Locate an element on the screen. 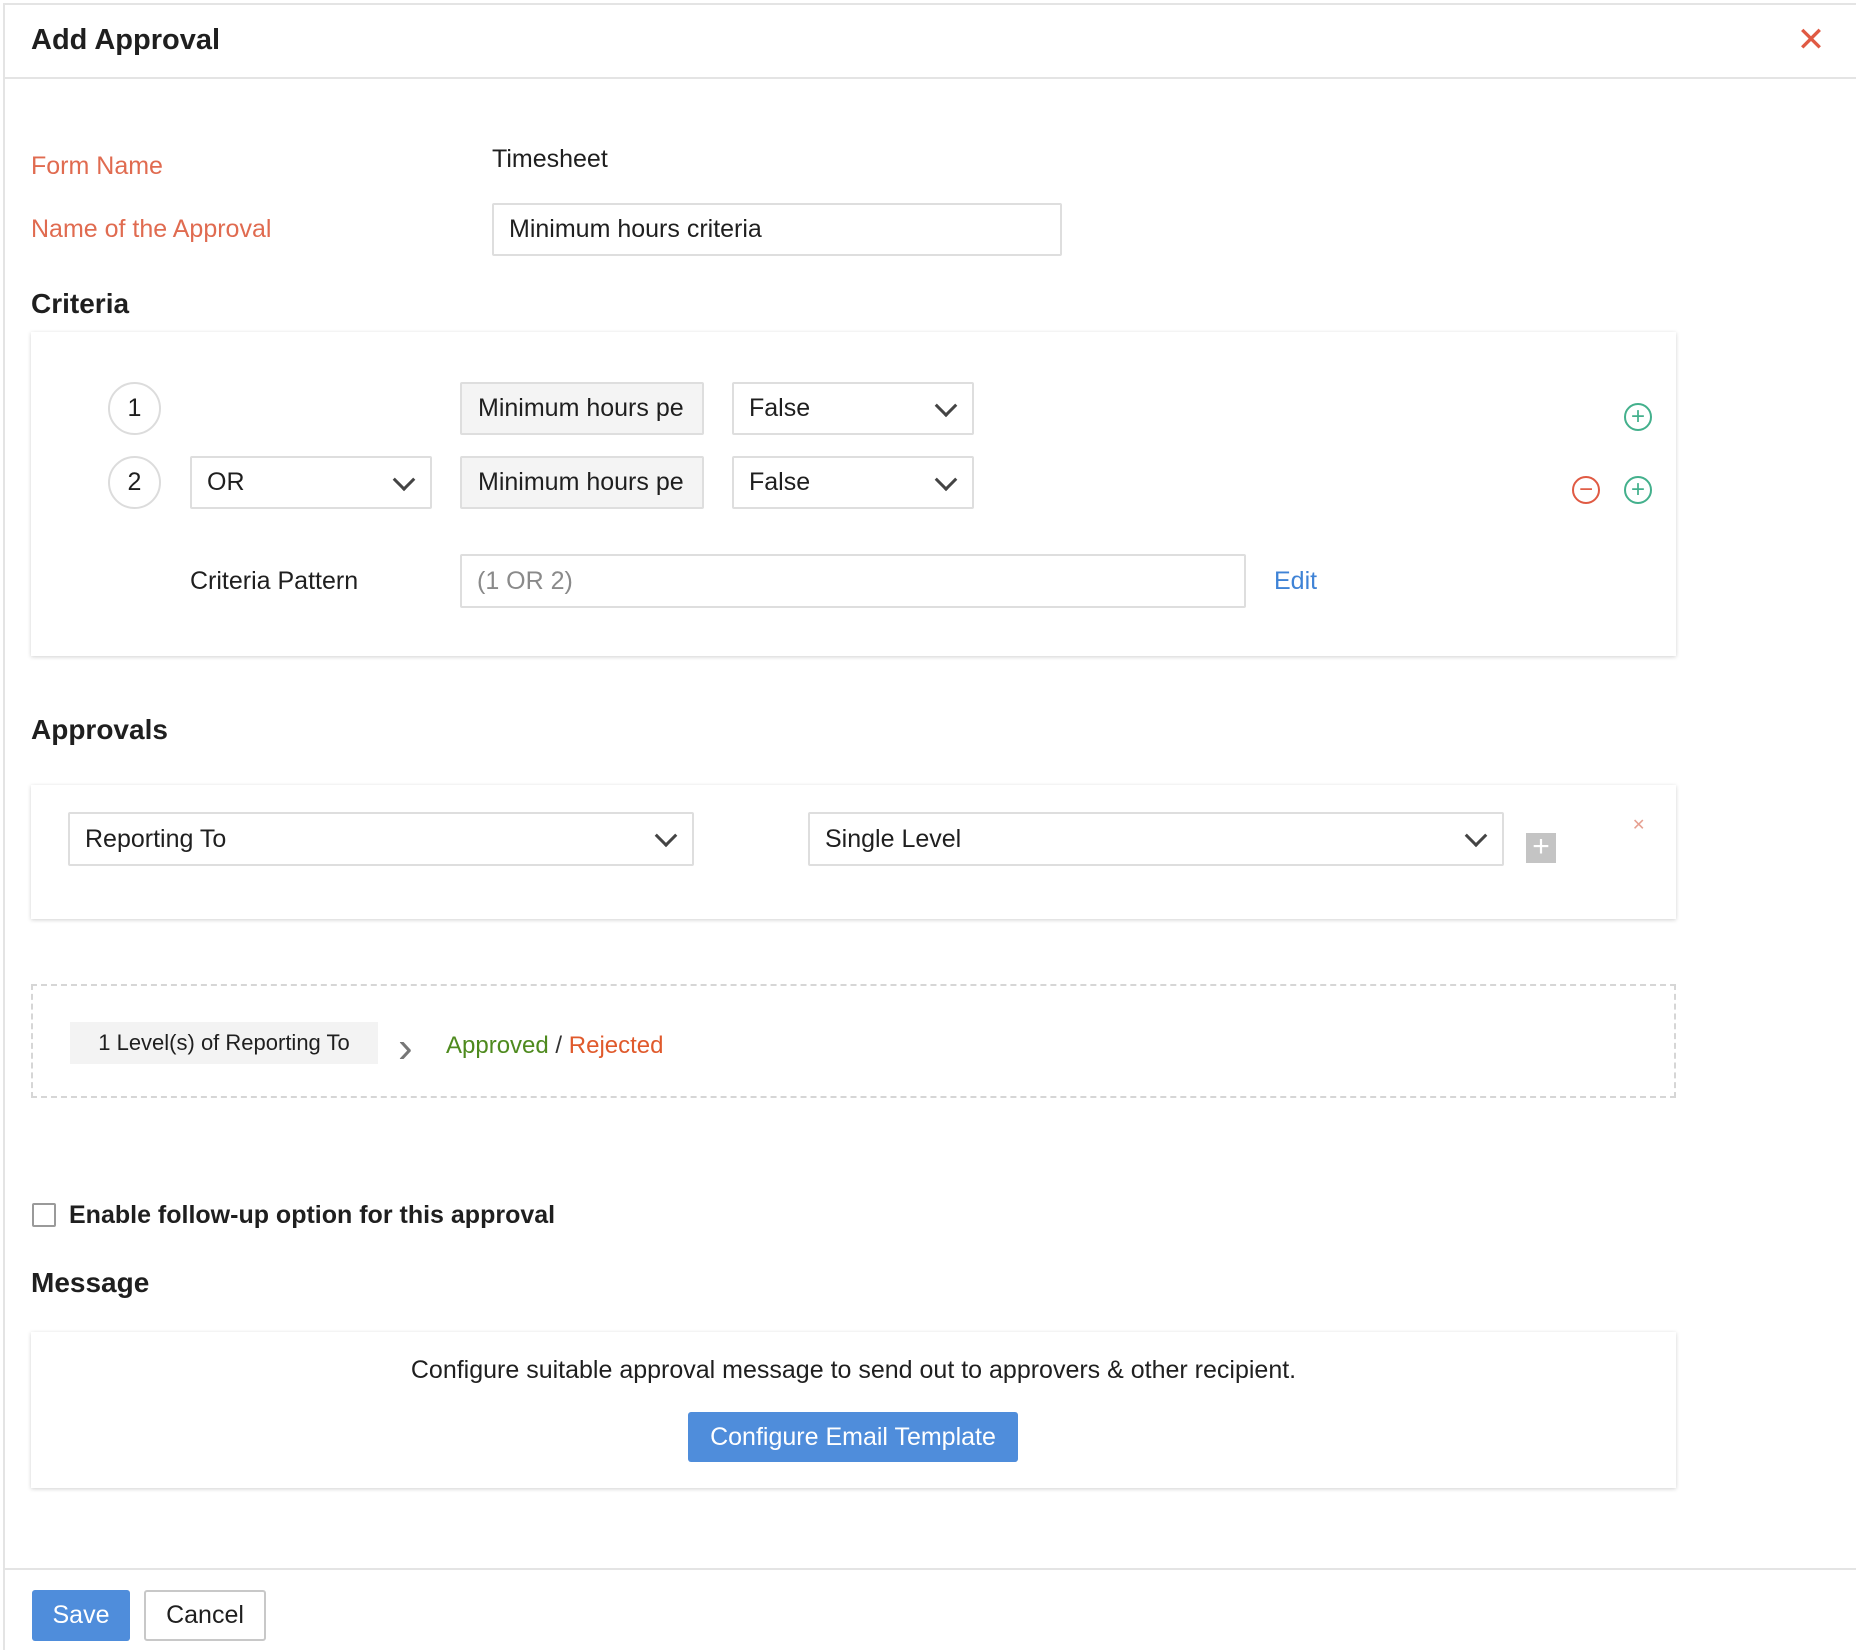 The width and height of the screenshot is (1856, 1650). approval-name-label: Name of the Approval is located at coordinates (151, 229).